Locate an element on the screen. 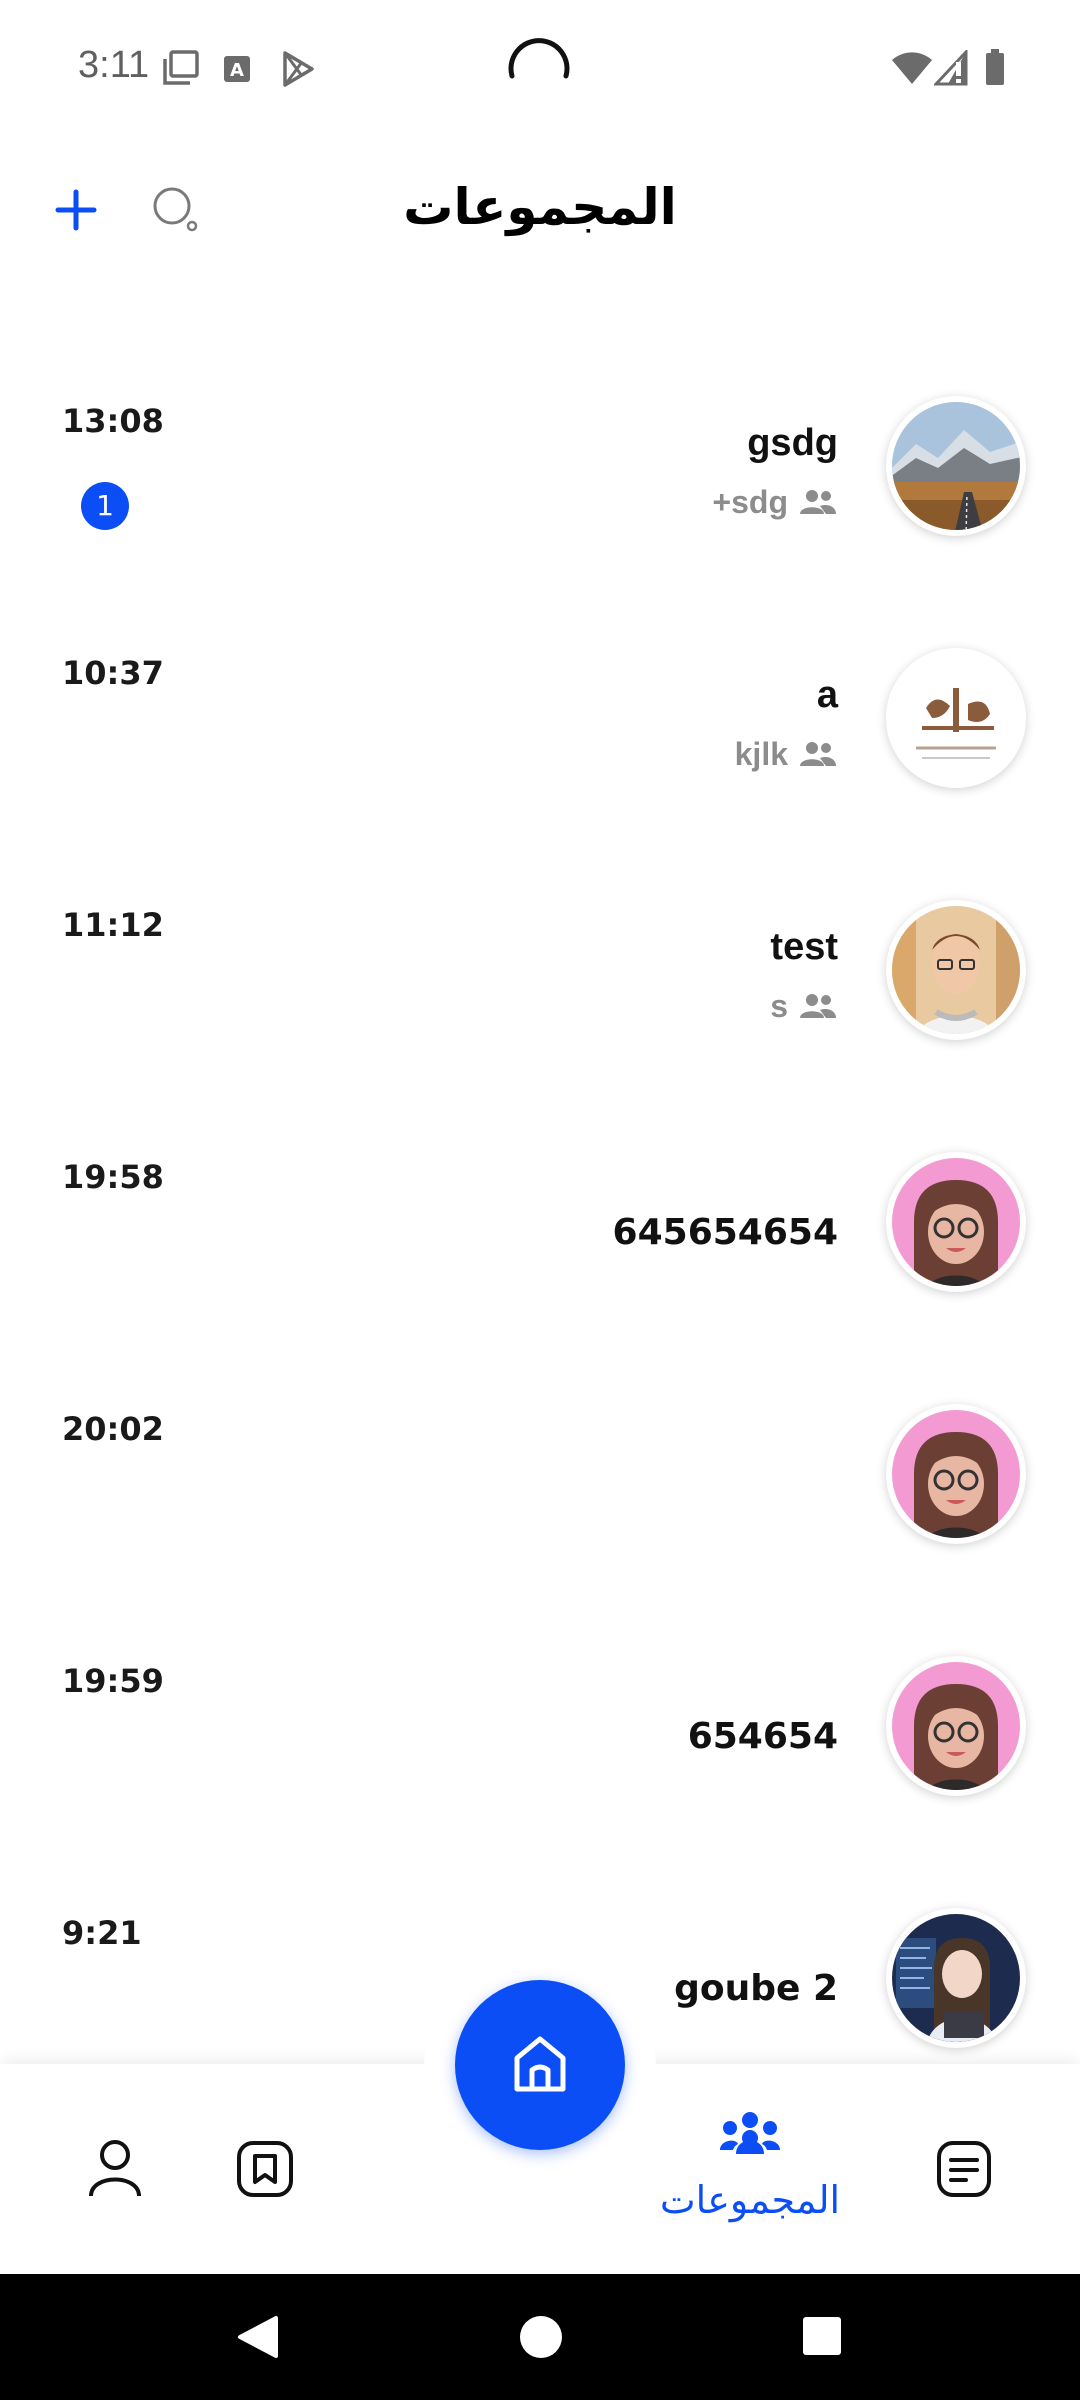 Image resolution: width=1080 pixels, height=2400 pixels. home-circle-icon is located at coordinates (541, 2337).